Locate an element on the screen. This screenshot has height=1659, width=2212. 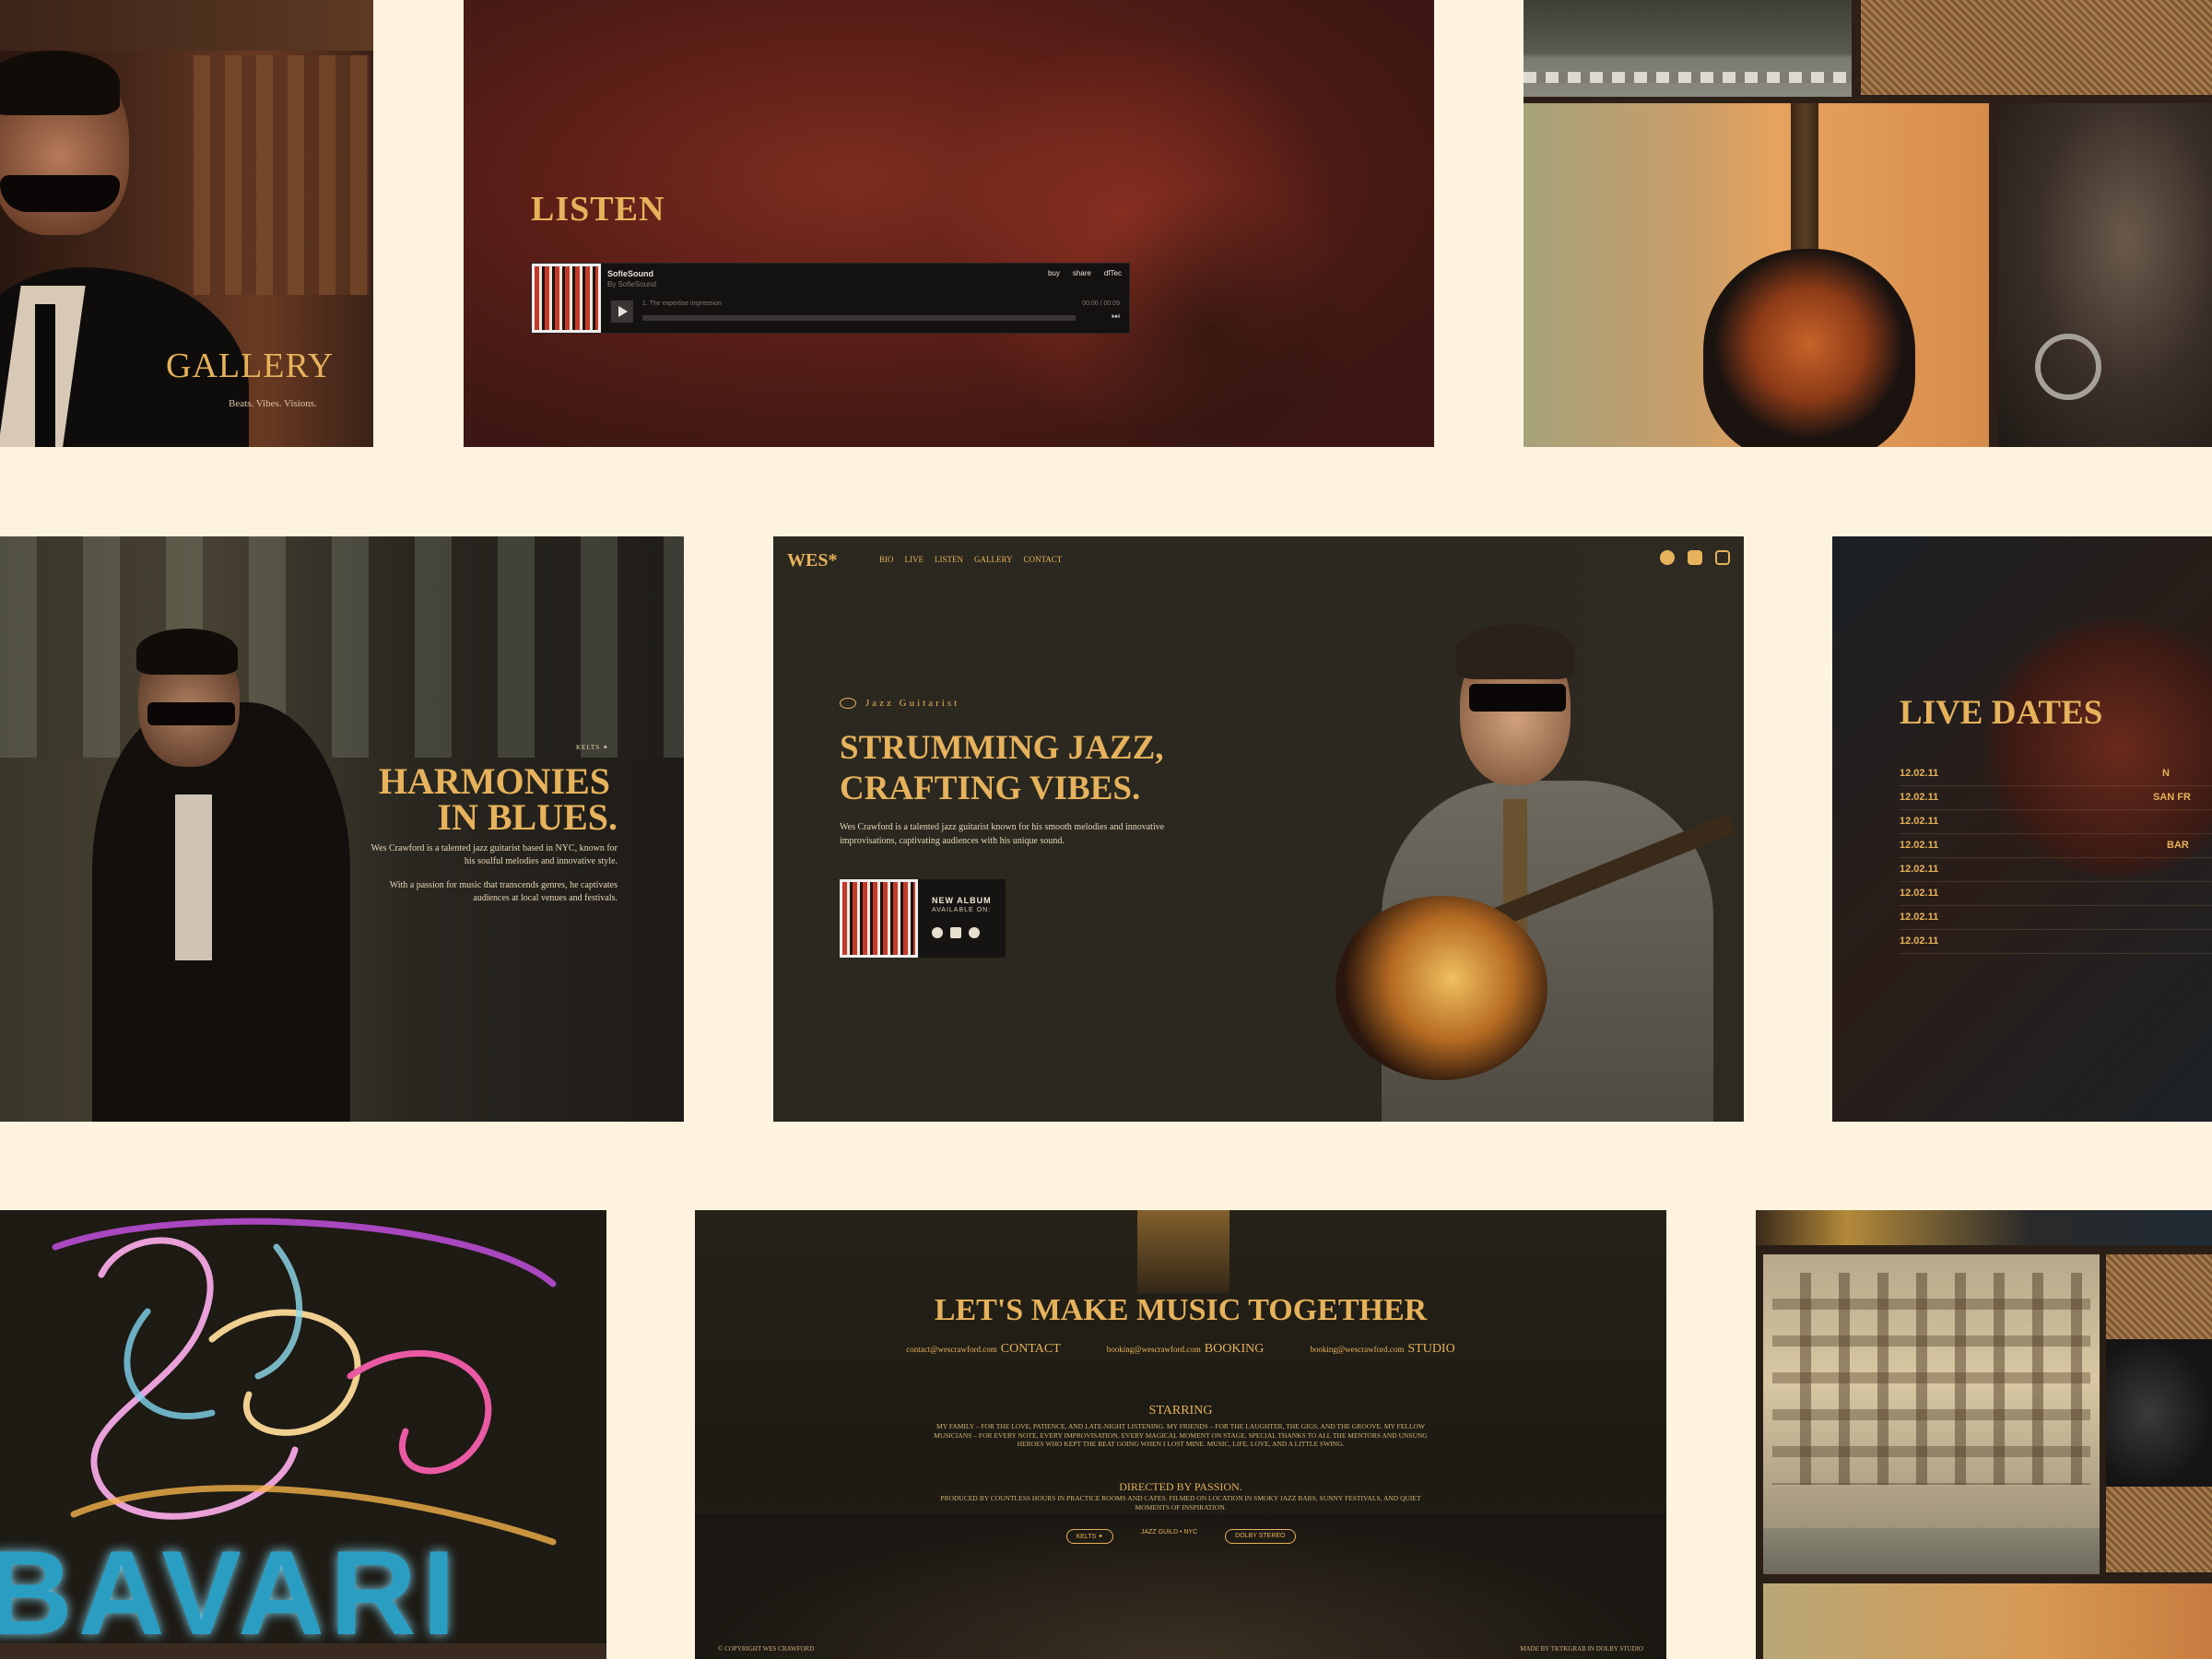
guitar-body-photo is located at coordinates (1441, 988).